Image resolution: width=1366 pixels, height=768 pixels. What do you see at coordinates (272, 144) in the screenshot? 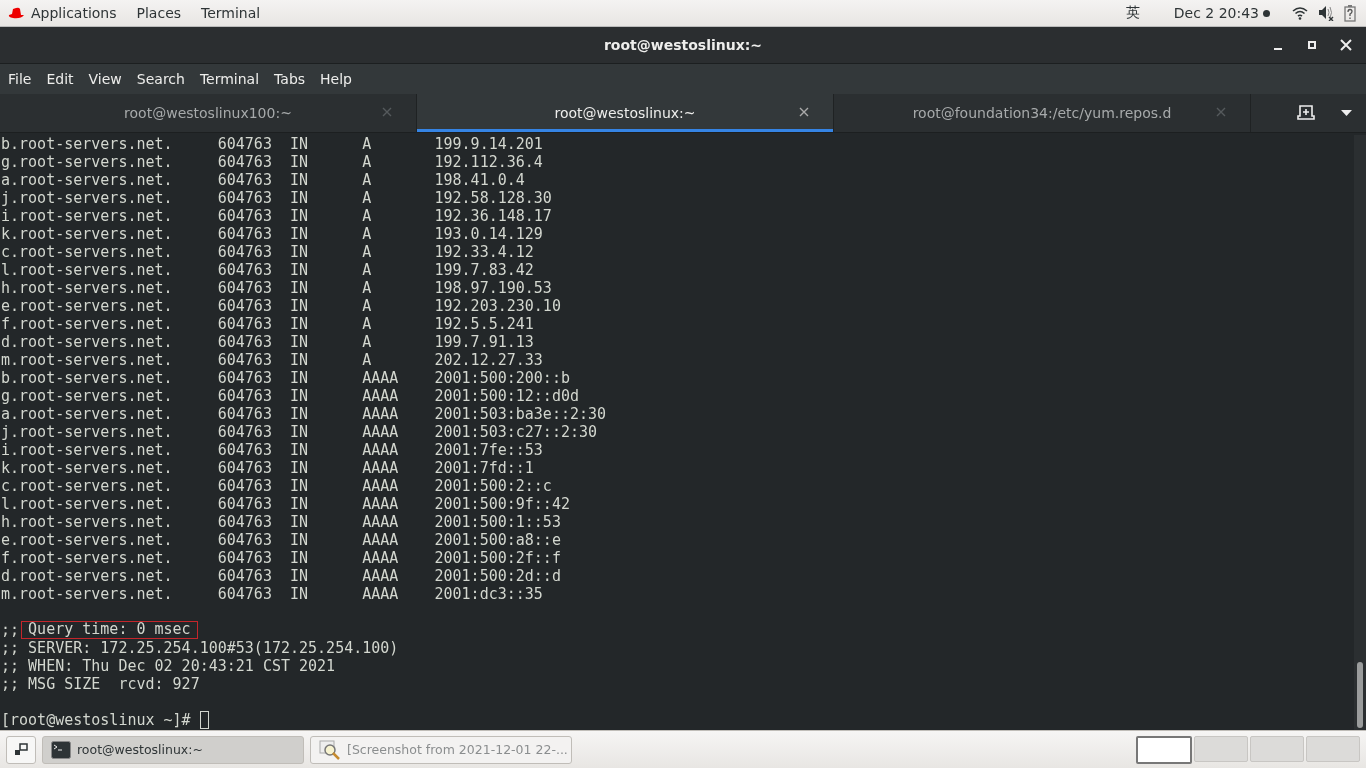
I see `terminal-line: b.root-servers.net. 604763 IN A 199.9.14.201` at bounding box center [272, 144].